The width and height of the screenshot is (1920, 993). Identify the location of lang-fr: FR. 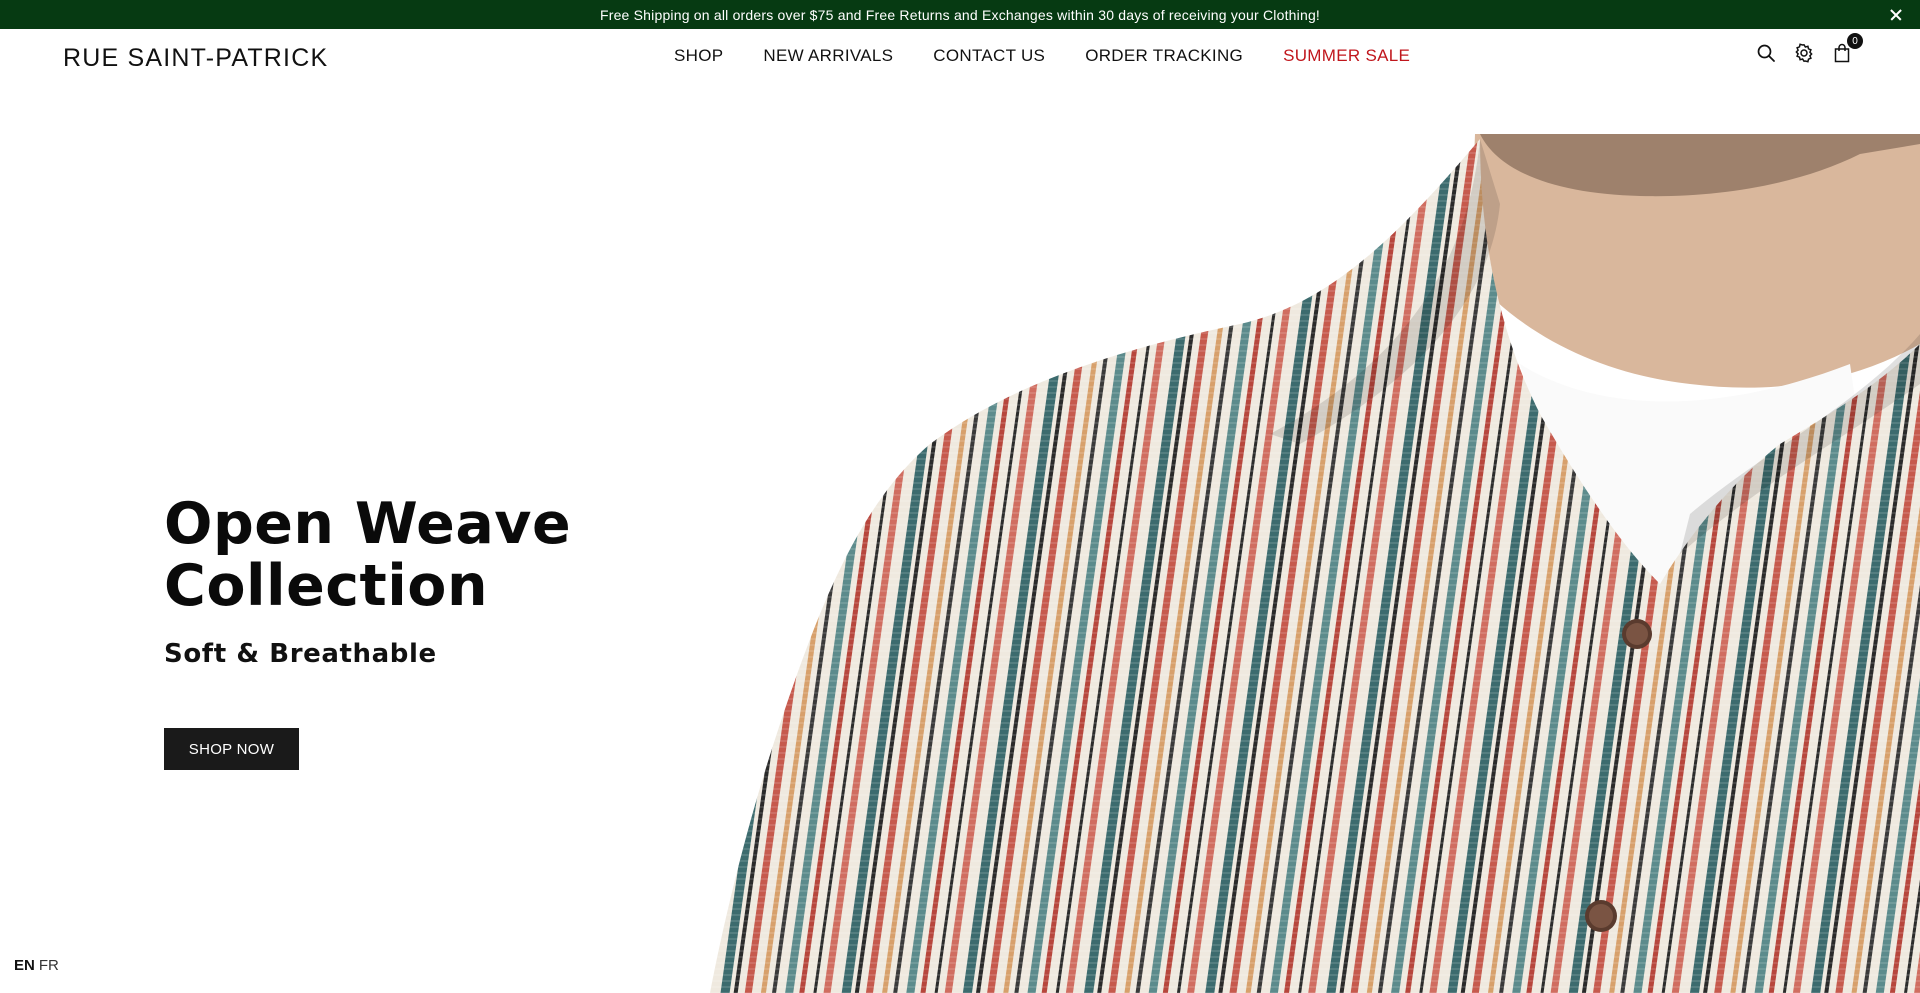
(49, 965).